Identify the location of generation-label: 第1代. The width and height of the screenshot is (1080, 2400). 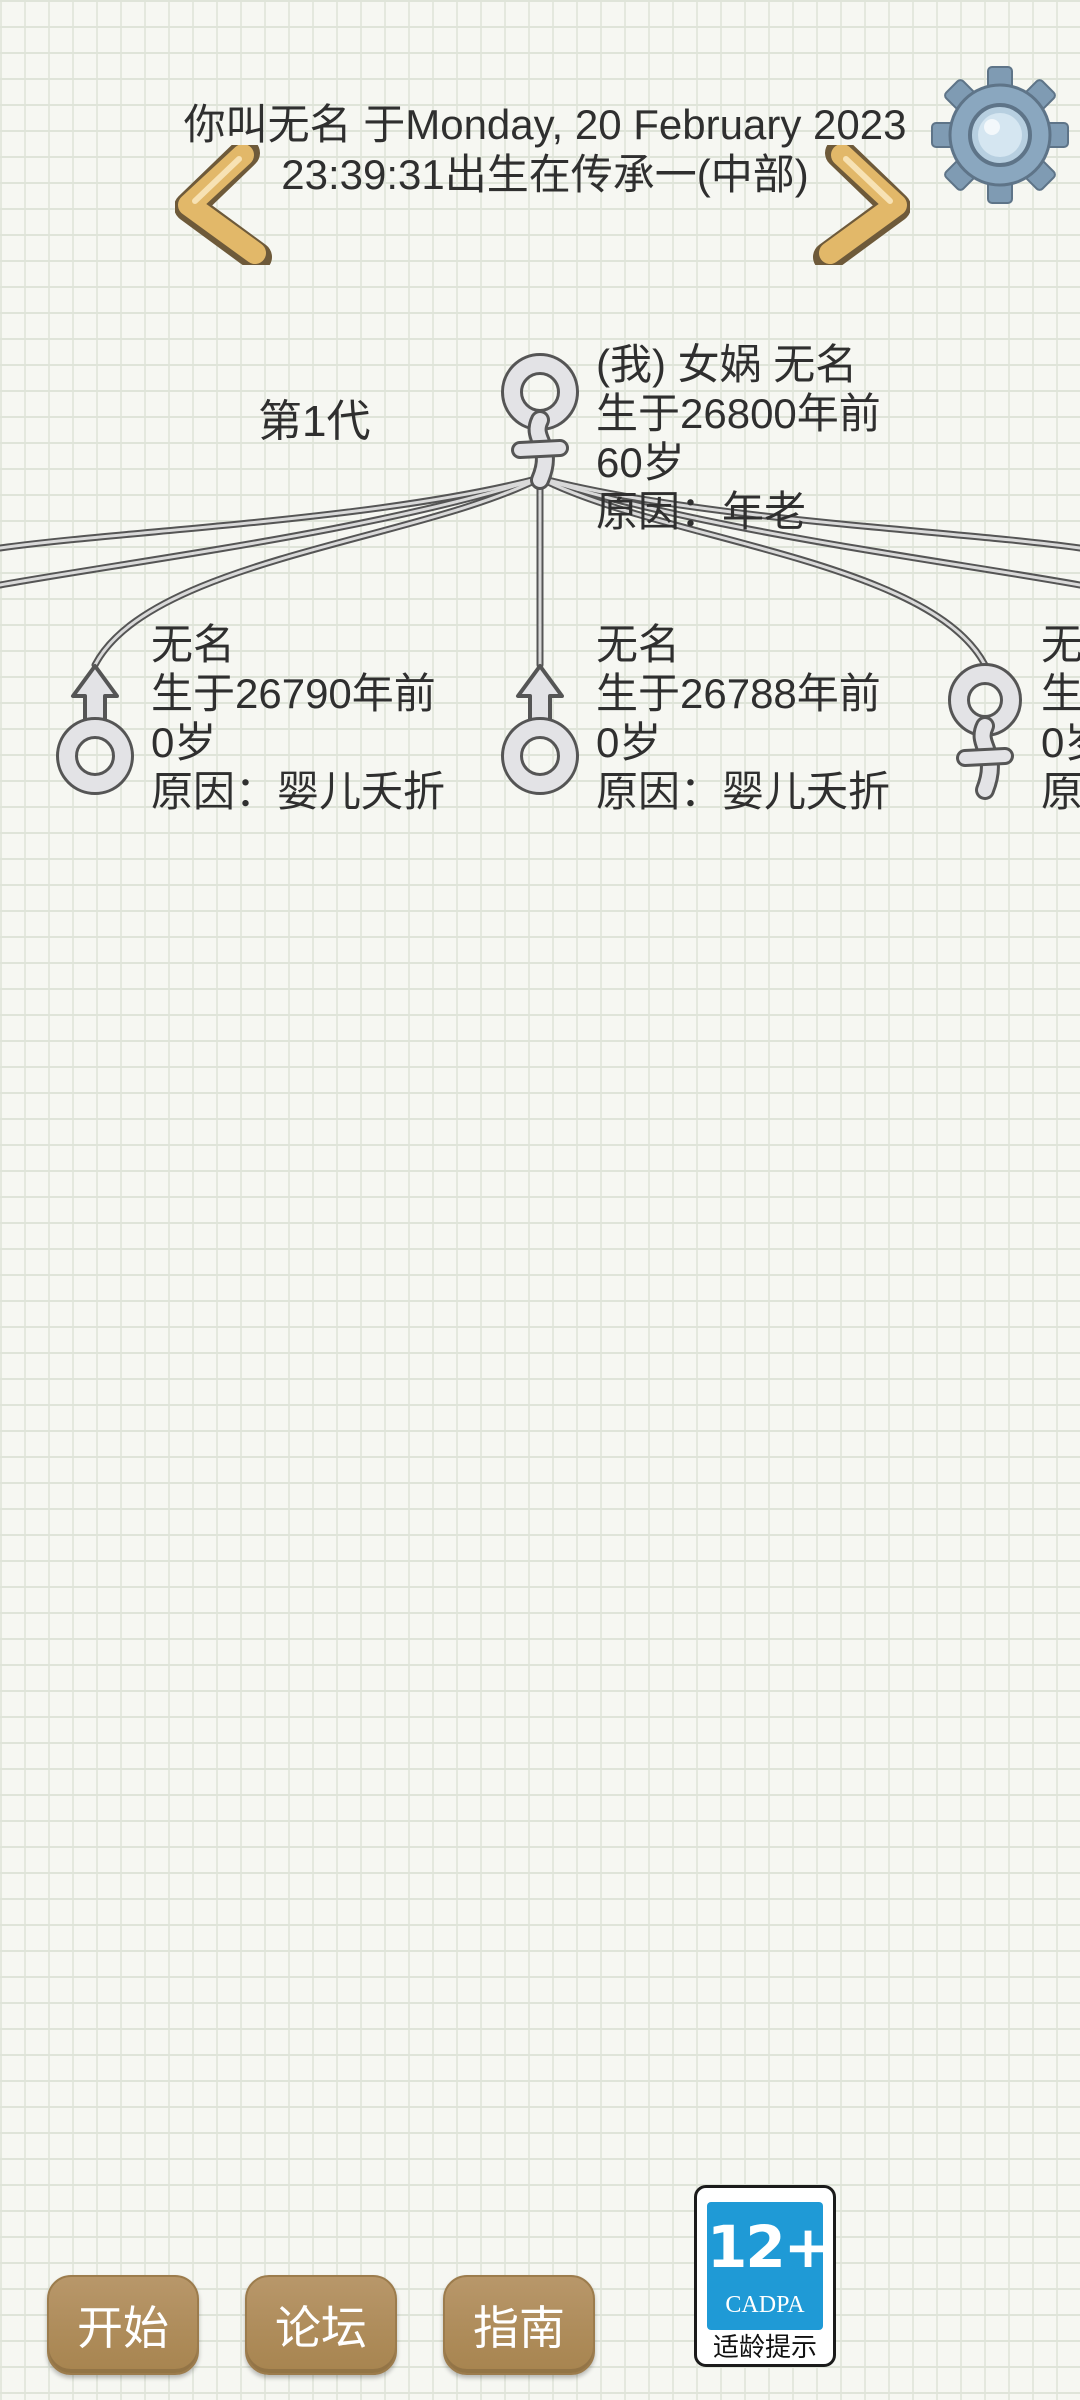
(314, 421).